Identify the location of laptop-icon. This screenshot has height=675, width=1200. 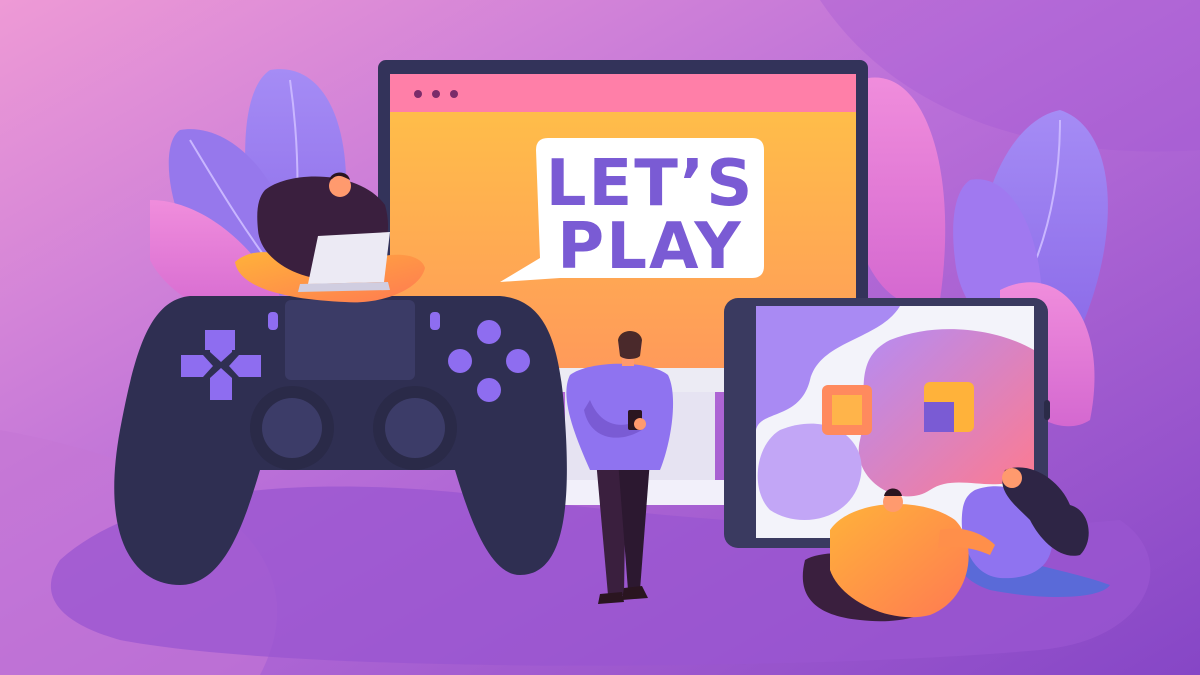
(349, 258).